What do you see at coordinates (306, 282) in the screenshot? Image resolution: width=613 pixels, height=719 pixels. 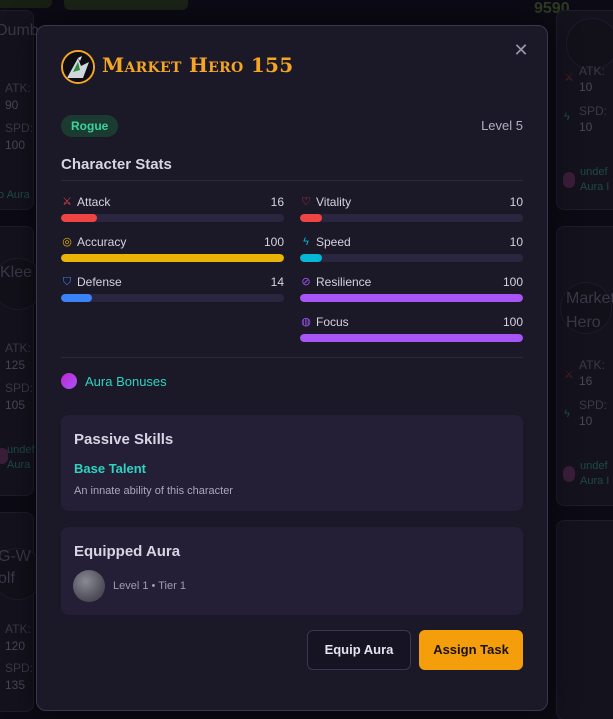 I see `shield-off-icon: ⊘` at bounding box center [306, 282].